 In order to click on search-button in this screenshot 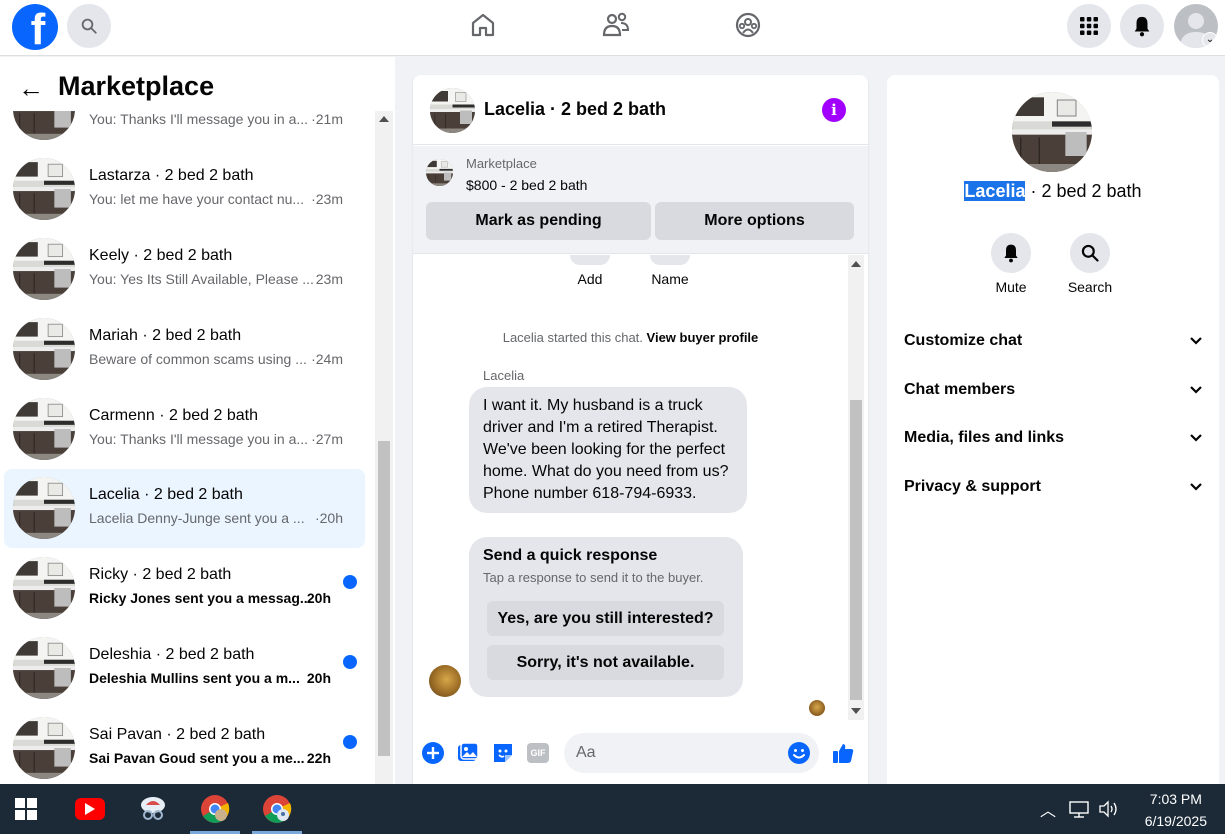, I will do `click(89, 26)`.